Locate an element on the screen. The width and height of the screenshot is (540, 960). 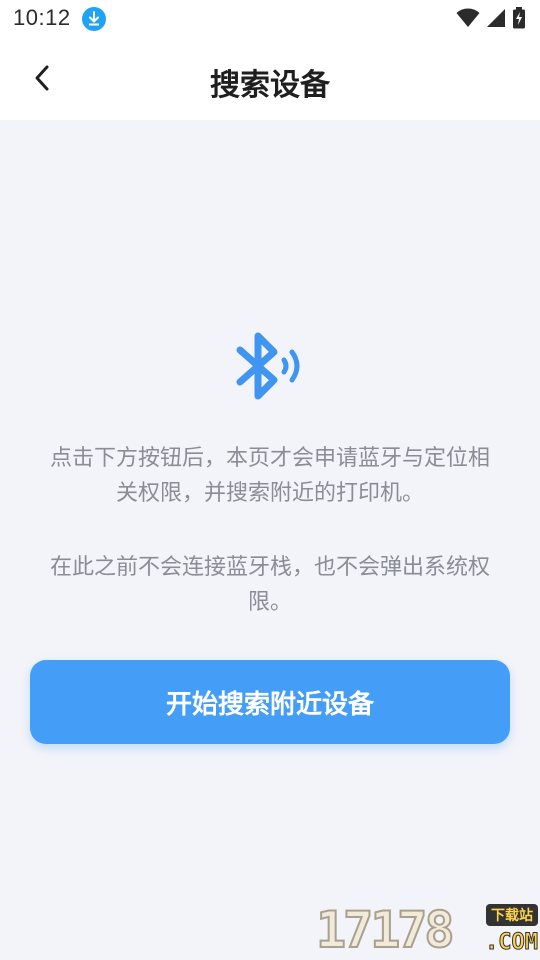
description-permissions: 点击下方按钮后，本页才会申请蓝牙与定位相关权限，并搜索附近的打印机。 is located at coordinates (269, 476).